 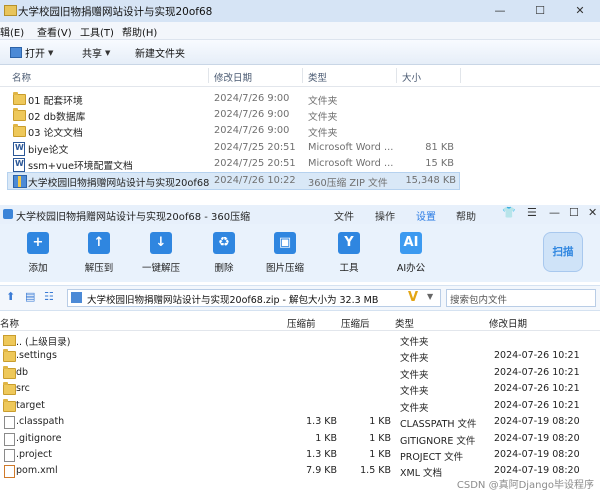 I want to click on zip-row: .settings 文件夹 2024-07-26 10:21, so click(x=300, y=356).